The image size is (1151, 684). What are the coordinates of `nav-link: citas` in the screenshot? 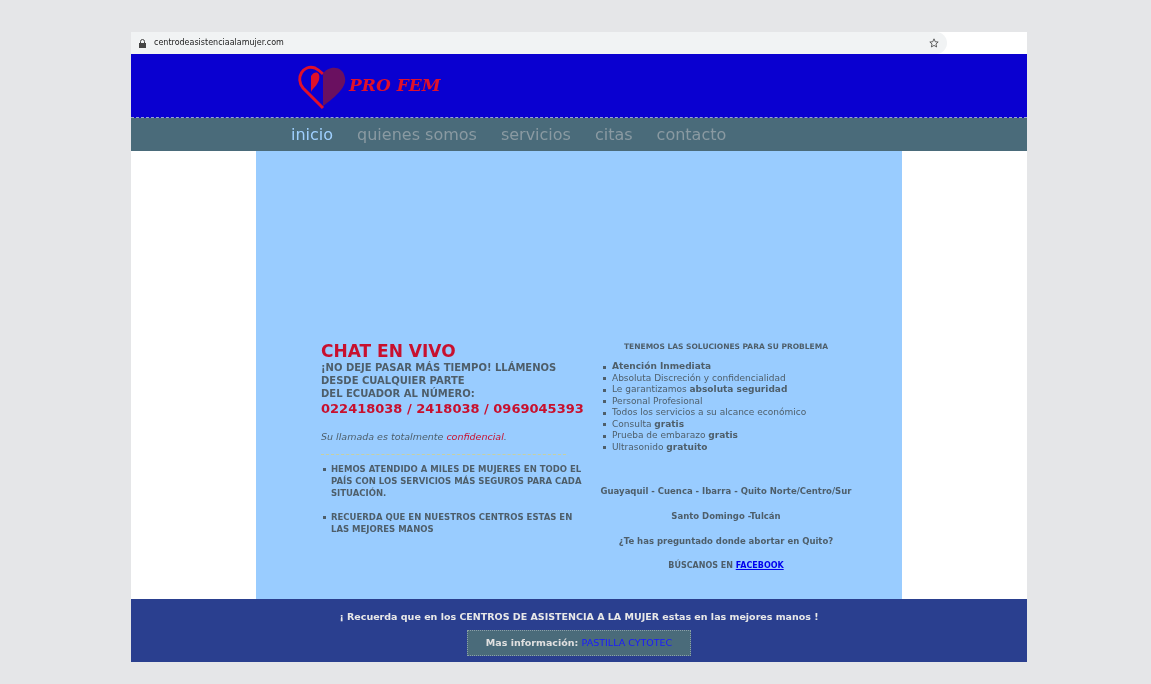 It's located at (613, 134).